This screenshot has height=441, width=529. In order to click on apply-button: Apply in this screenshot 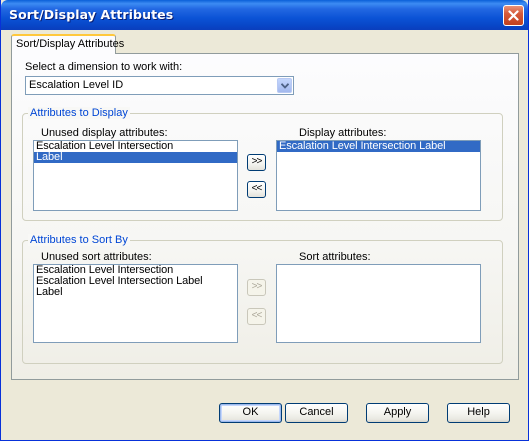, I will do `click(397, 413)`.